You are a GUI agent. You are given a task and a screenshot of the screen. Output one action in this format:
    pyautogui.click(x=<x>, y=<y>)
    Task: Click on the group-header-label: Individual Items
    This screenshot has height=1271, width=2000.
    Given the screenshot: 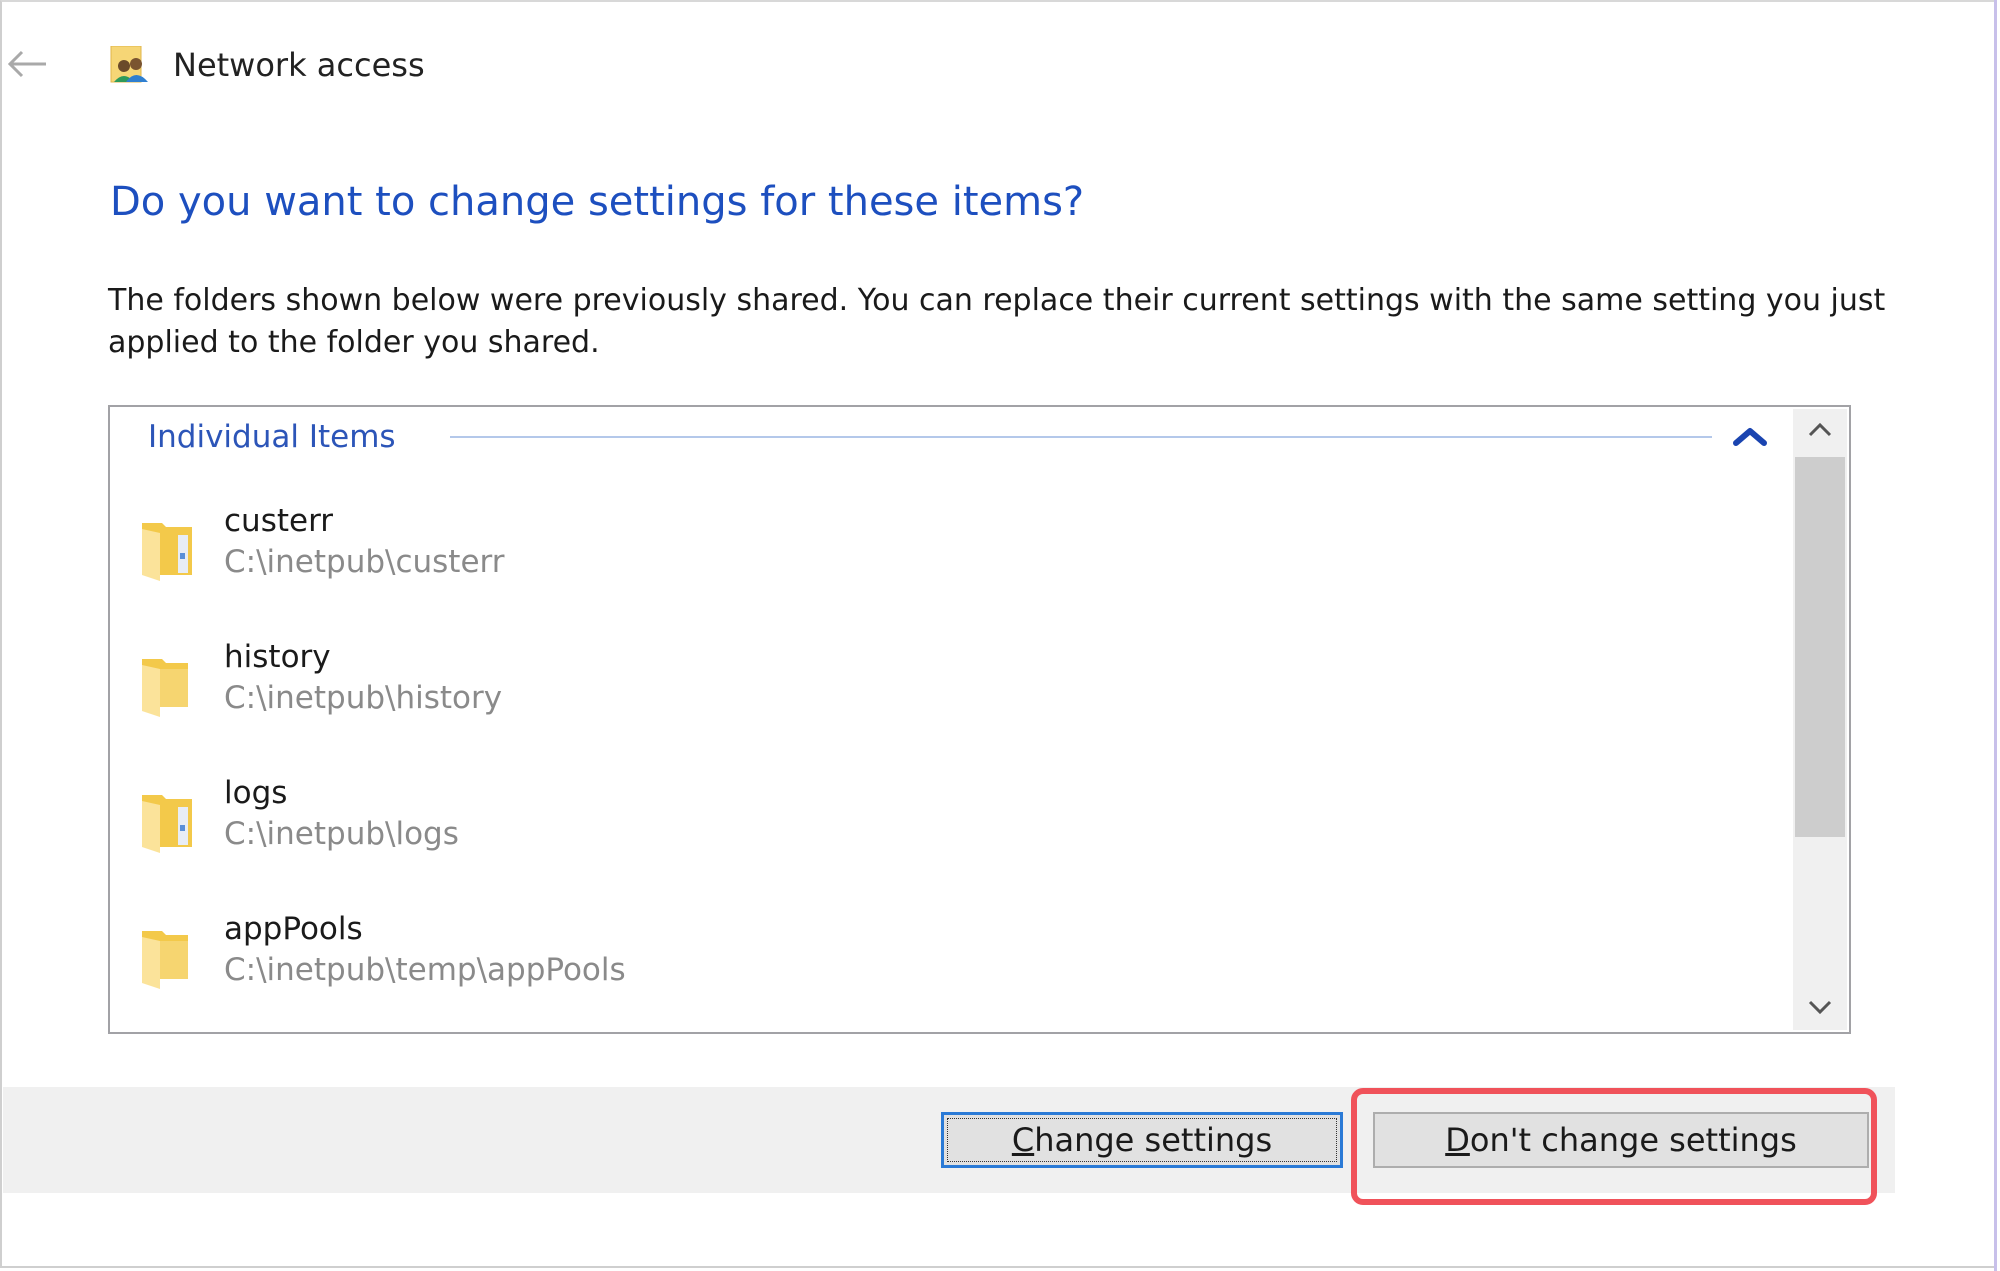 What is the action you would take?
    pyautogui.click(x=272, y=437)
    